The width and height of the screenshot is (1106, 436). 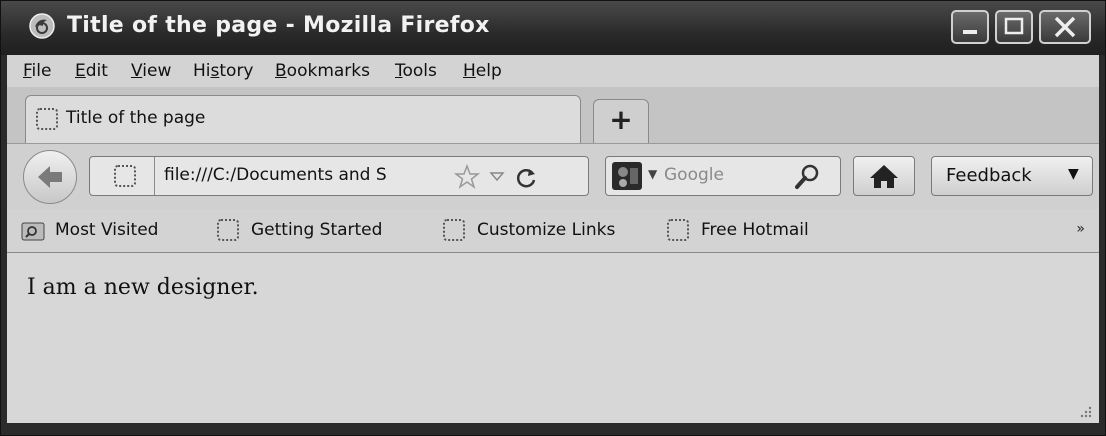 I want to click on bookmark-star-icon, so click(x=467, y=177).